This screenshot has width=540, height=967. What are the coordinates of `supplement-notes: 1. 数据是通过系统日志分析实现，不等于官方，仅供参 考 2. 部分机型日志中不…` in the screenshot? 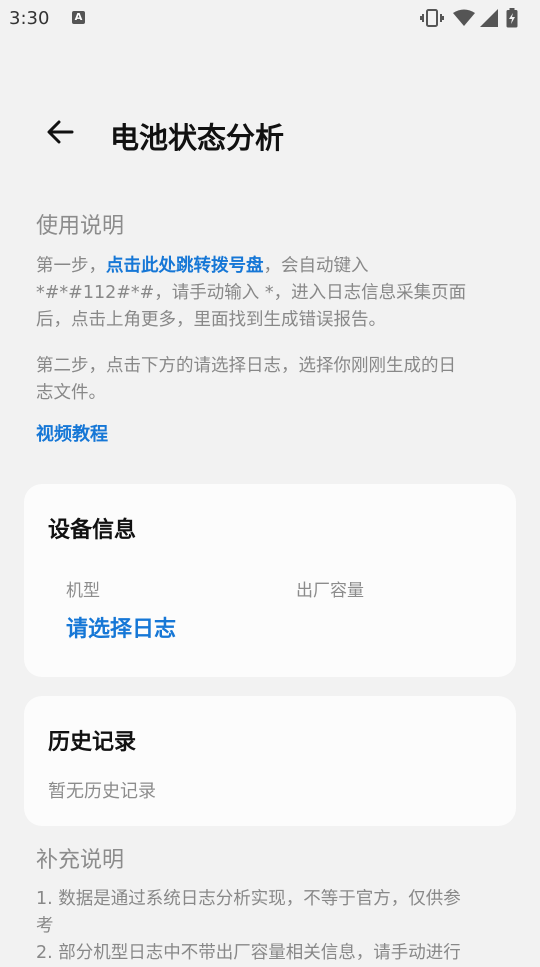 It's located at (271, 926).